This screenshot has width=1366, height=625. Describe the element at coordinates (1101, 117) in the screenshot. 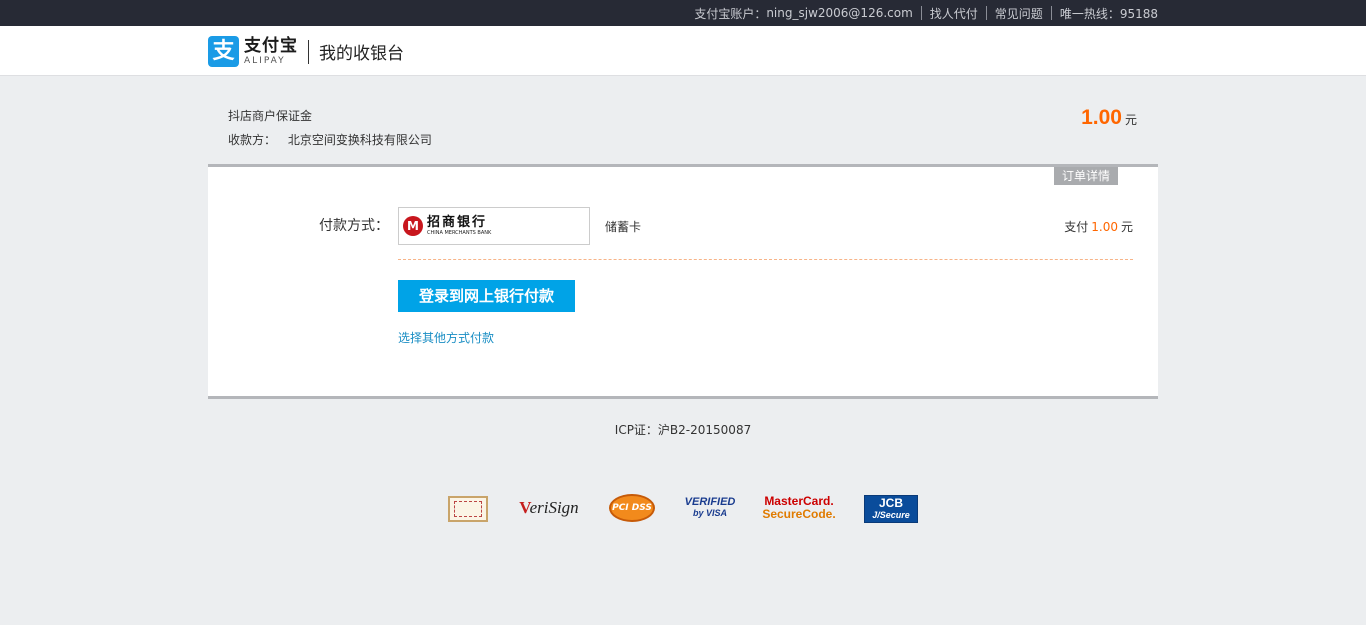

I see `order-amount-value: 1.00` at that location.